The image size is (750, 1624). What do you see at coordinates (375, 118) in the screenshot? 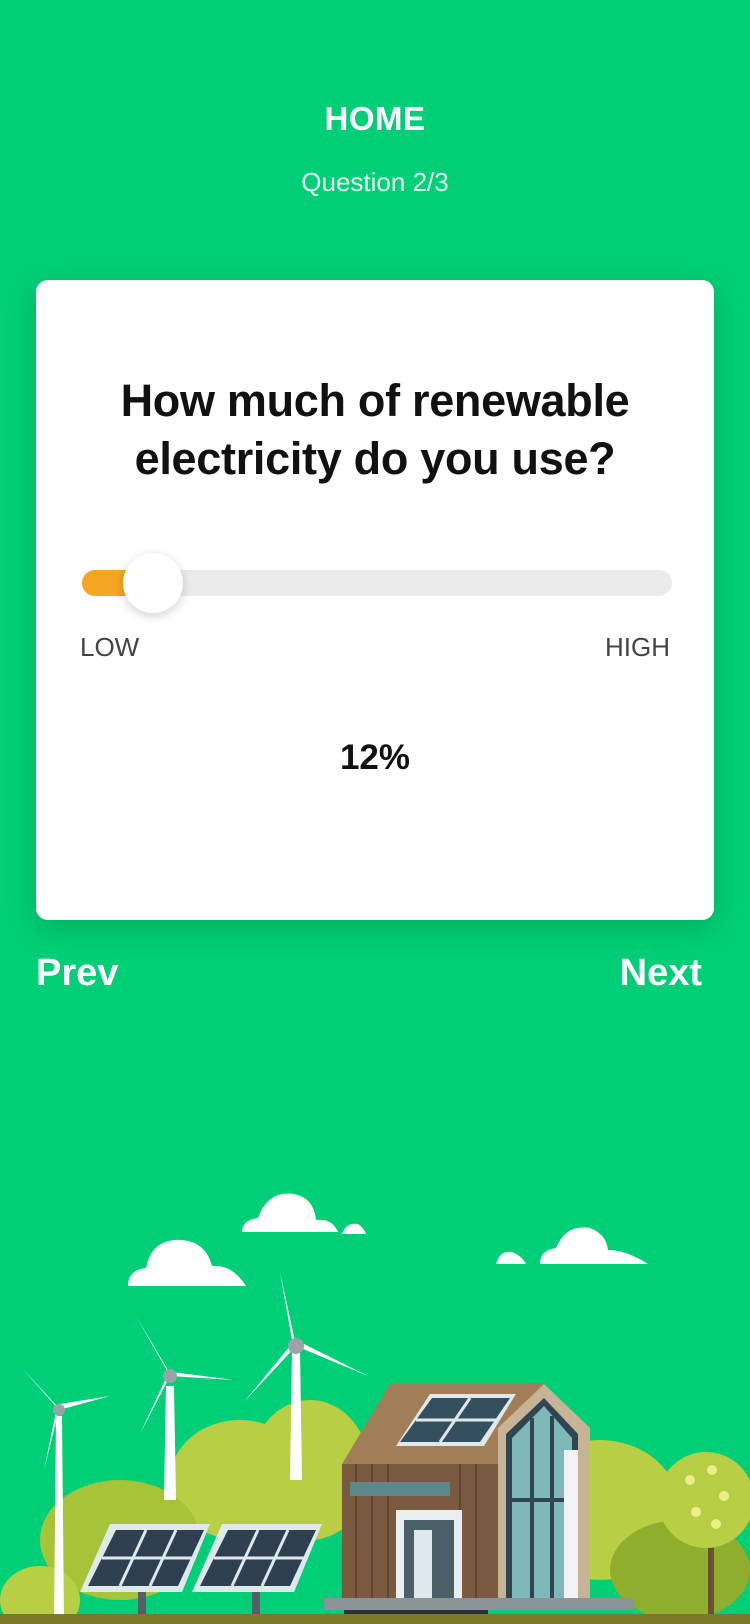
I see `page-title: HOME` at bounding box center [375, 118].